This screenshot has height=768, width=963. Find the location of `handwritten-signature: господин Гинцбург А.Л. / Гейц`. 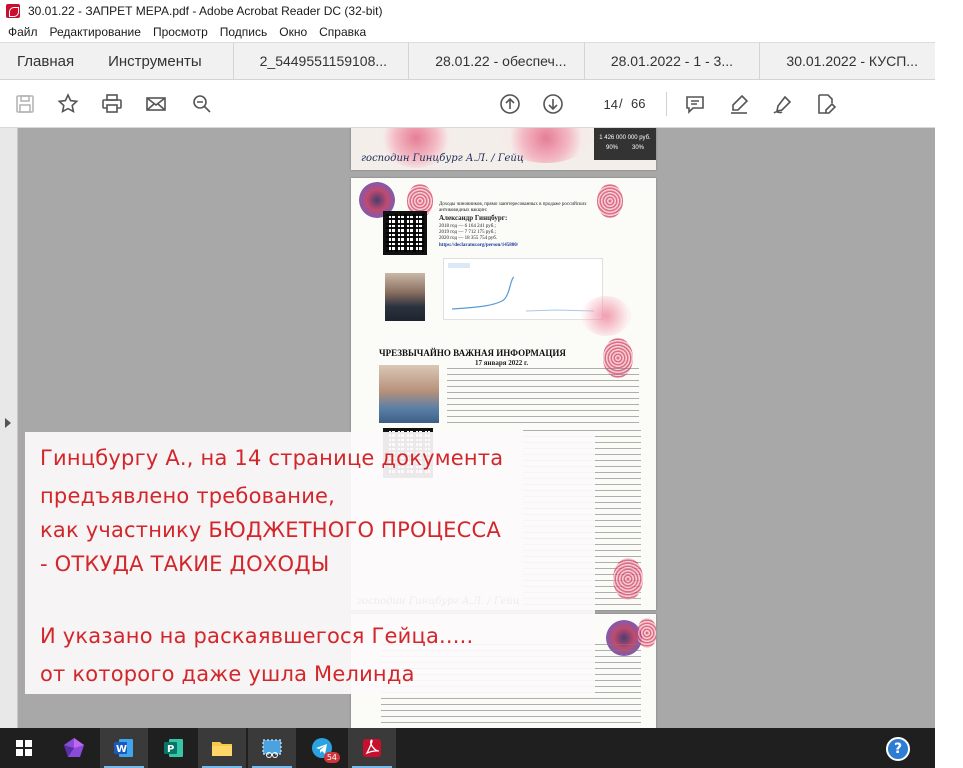

handwritten-signature: господин Гинцбург А.Л. / Гейц is located at coordinates (442, 158).